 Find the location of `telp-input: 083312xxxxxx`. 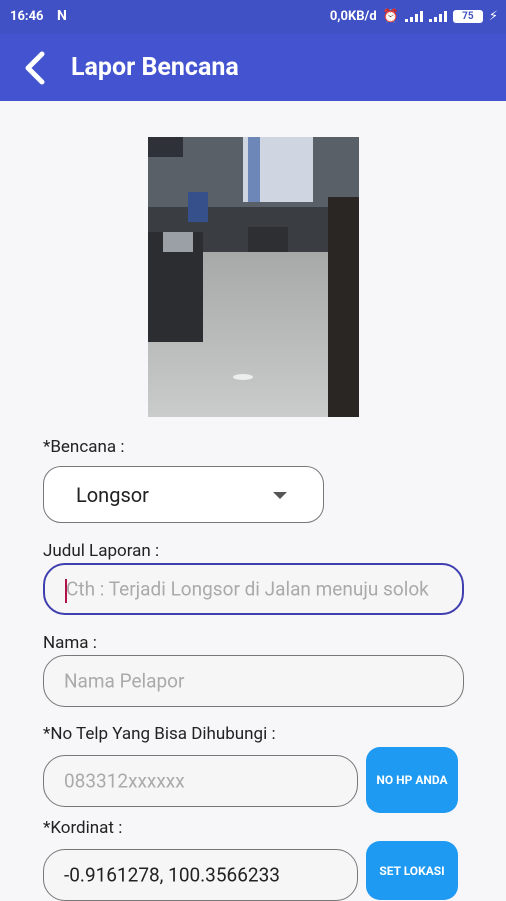

telp-input: 083312xxxxxx is located at coordinates (200, 781).